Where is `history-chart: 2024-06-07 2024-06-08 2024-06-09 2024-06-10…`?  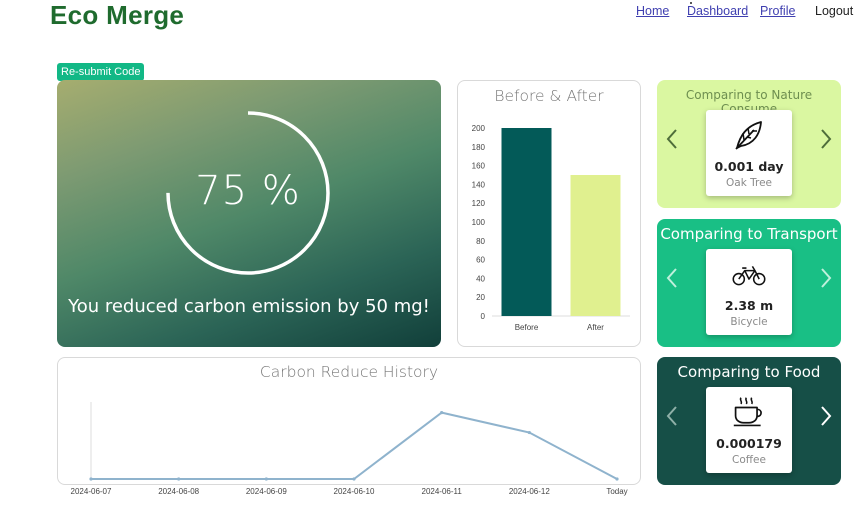 history-chart: 2024-06-07 2024-06-08 2024-06-09 2024-06-10… is located at coordinates (349, 449).